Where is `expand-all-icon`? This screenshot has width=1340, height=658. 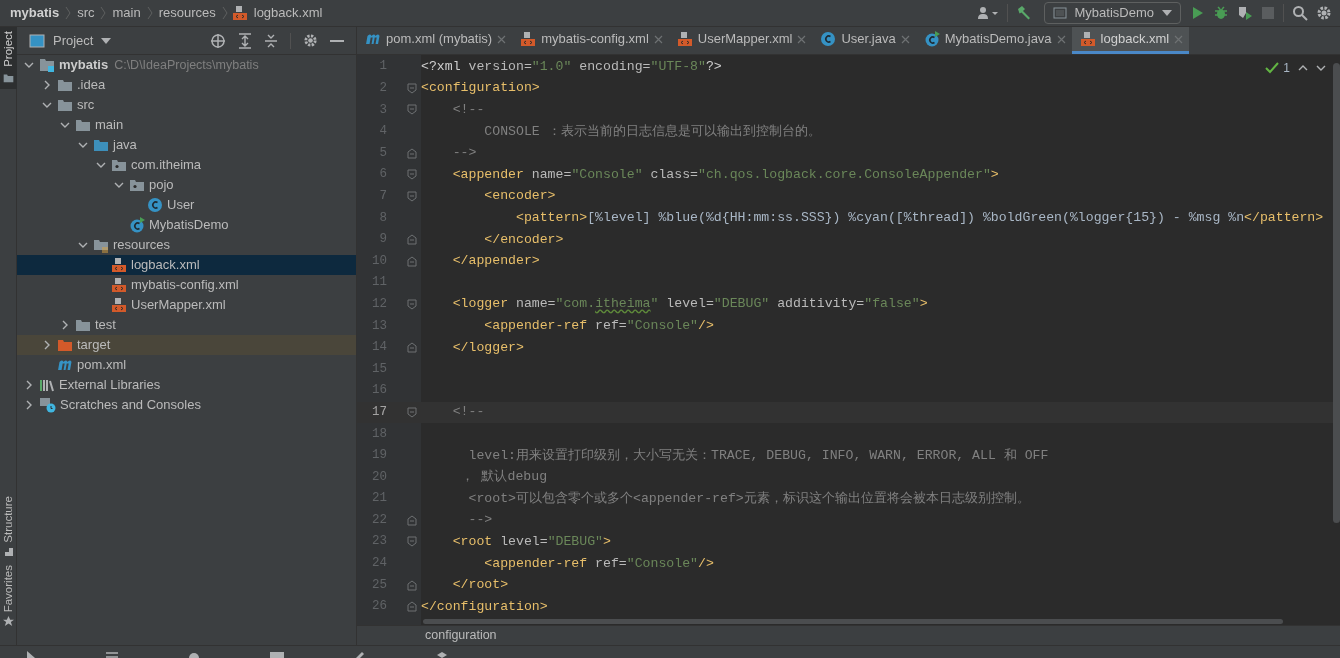 expand-all-icon is located at coordinates (245, 40).